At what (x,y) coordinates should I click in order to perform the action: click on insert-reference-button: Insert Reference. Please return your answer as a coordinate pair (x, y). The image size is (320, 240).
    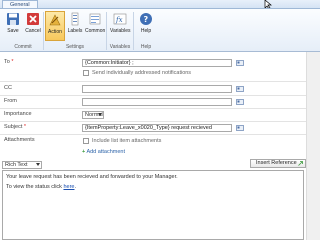
    Looking at the image, I should click on (278, 163).